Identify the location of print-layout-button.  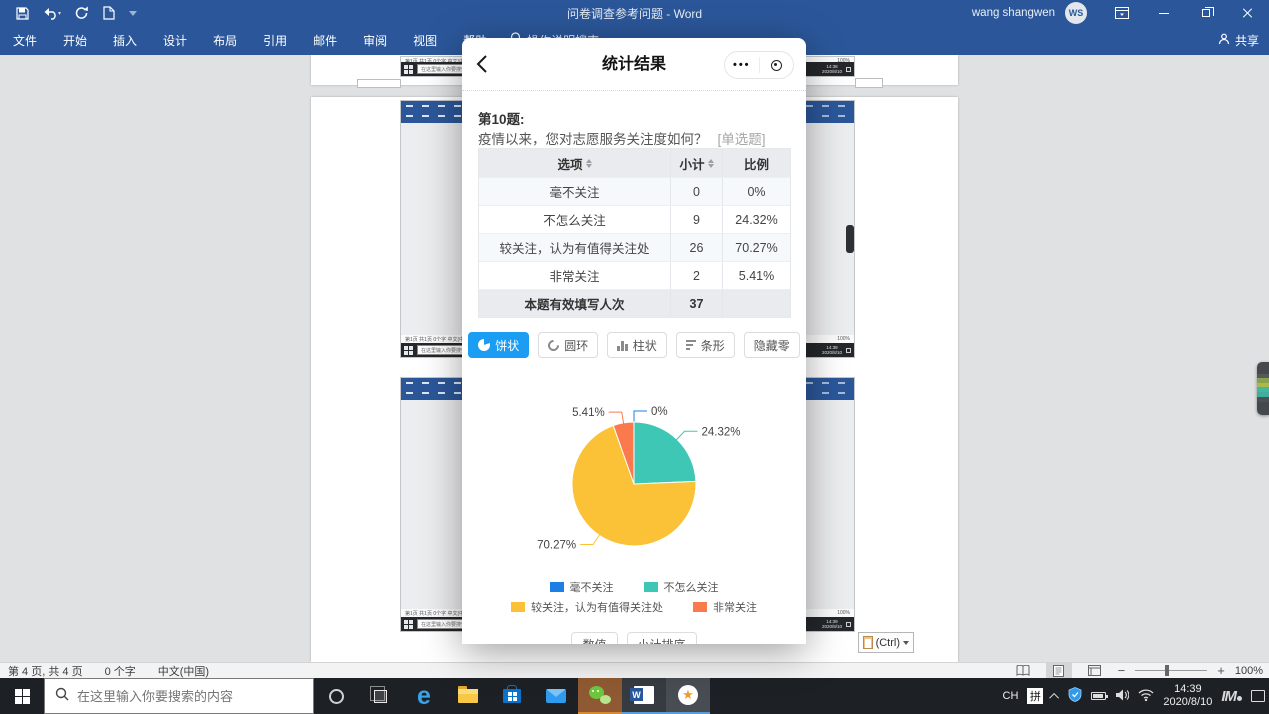
(1058, 670).